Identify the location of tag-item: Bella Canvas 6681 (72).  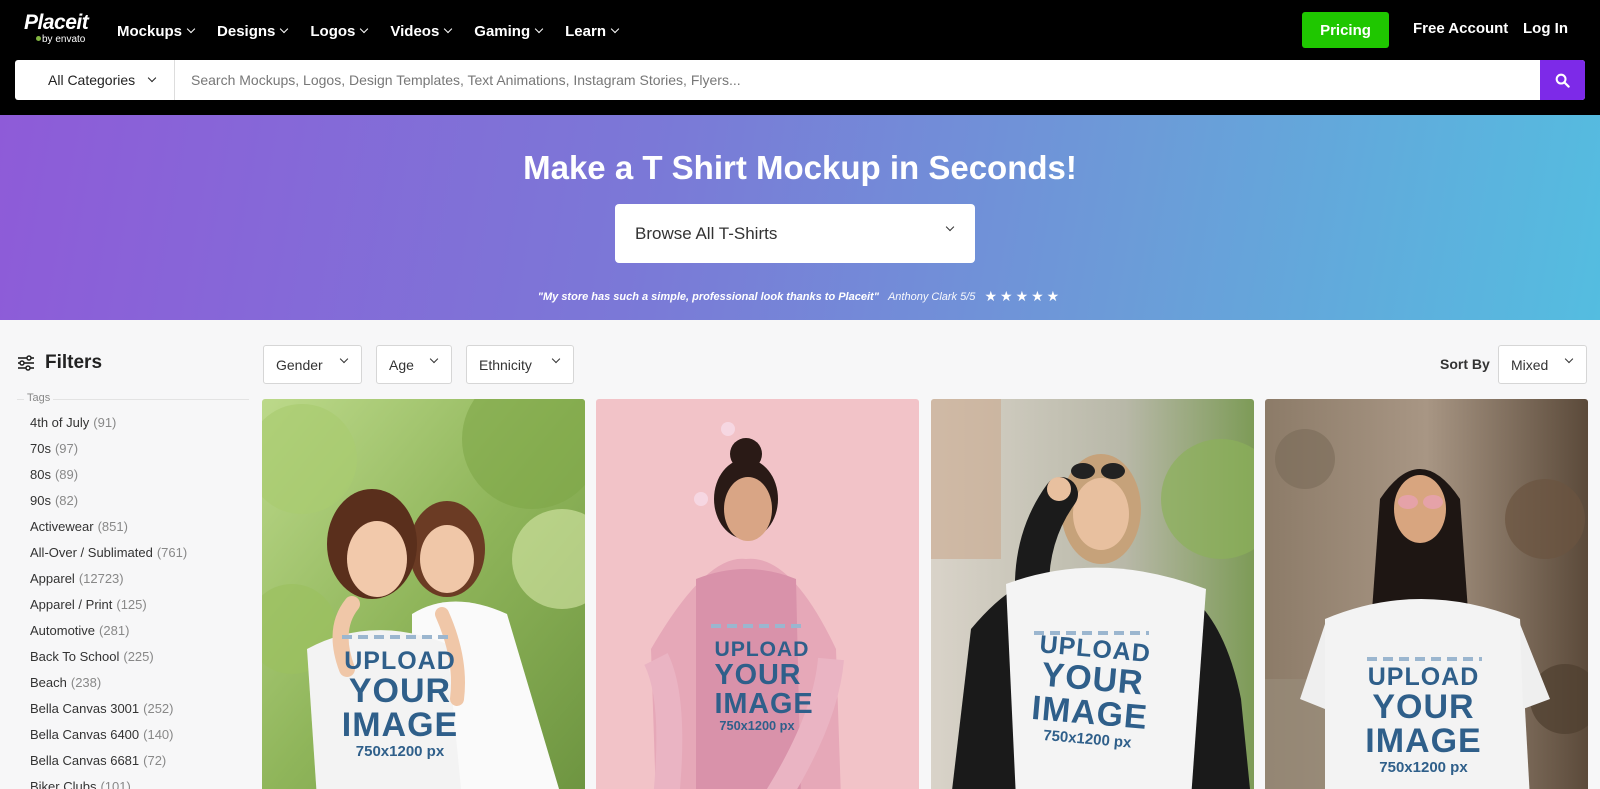
(108, 761).